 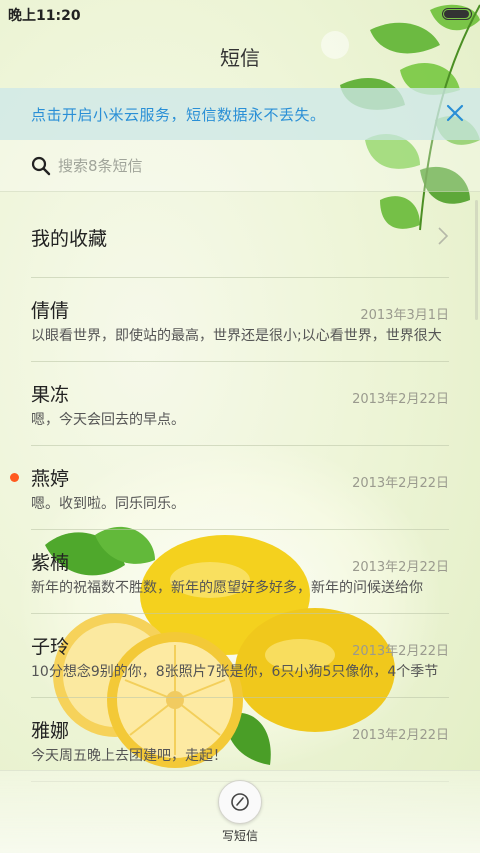 I want to click on page-title: 短信, so click(x=240, y=58).